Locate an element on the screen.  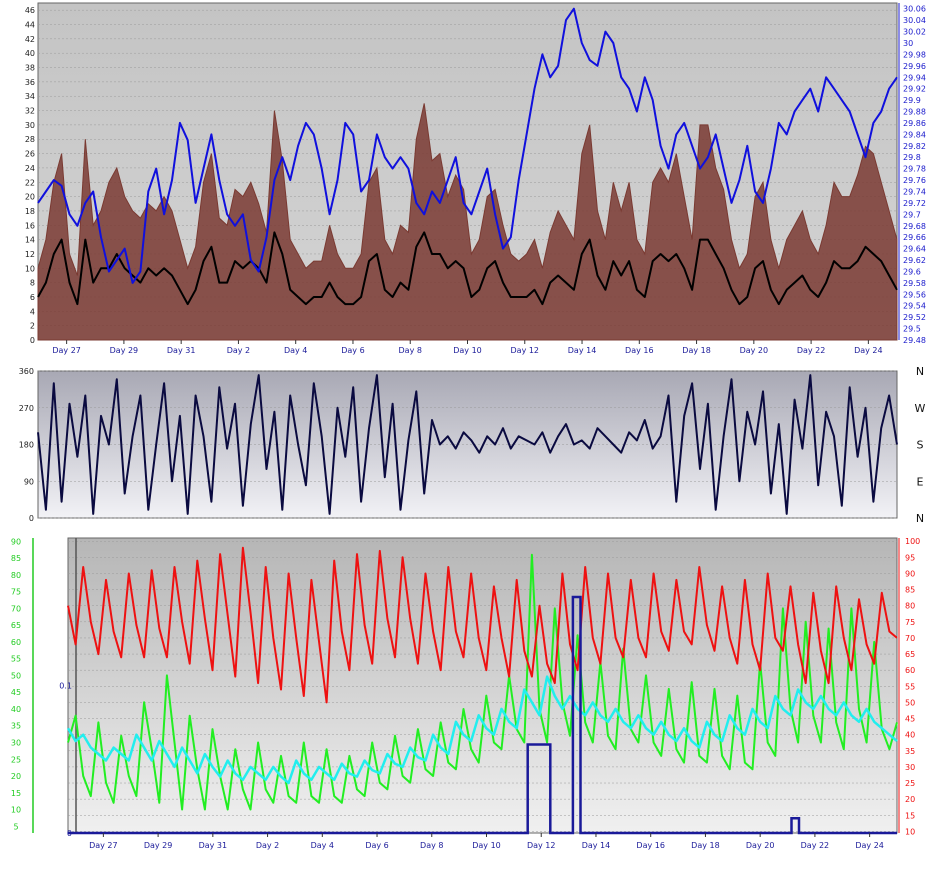
y-left-tick: 28 is located at coordinates (30, 139).